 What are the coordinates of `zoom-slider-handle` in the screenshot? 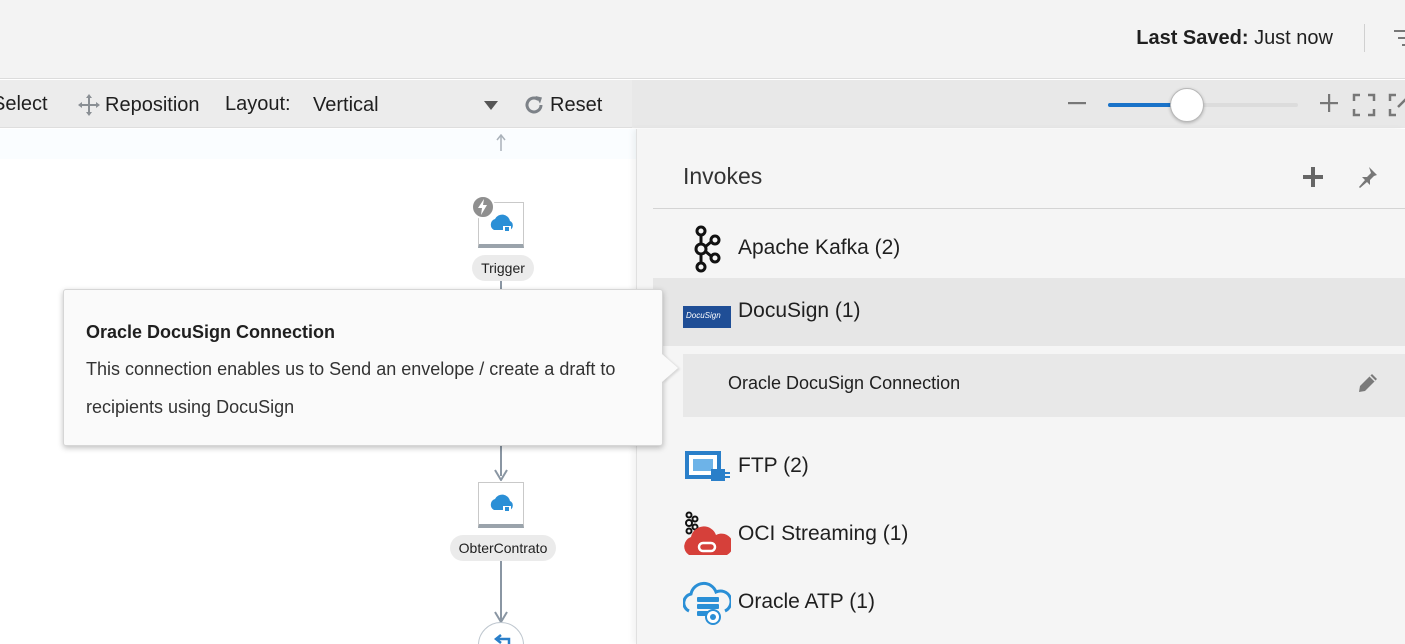 It's located at (1187, 105).